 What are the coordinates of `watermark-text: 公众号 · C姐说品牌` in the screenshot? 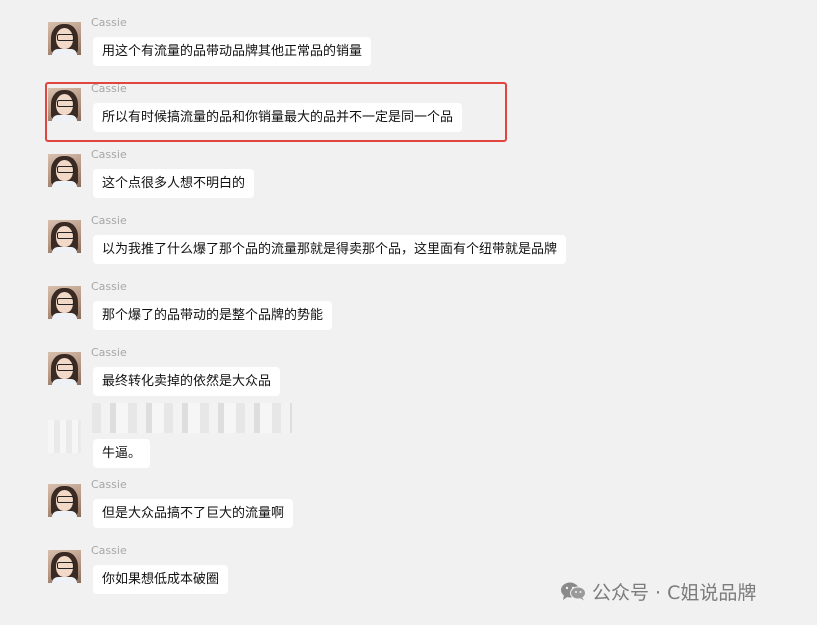 It's located at (674, 592).